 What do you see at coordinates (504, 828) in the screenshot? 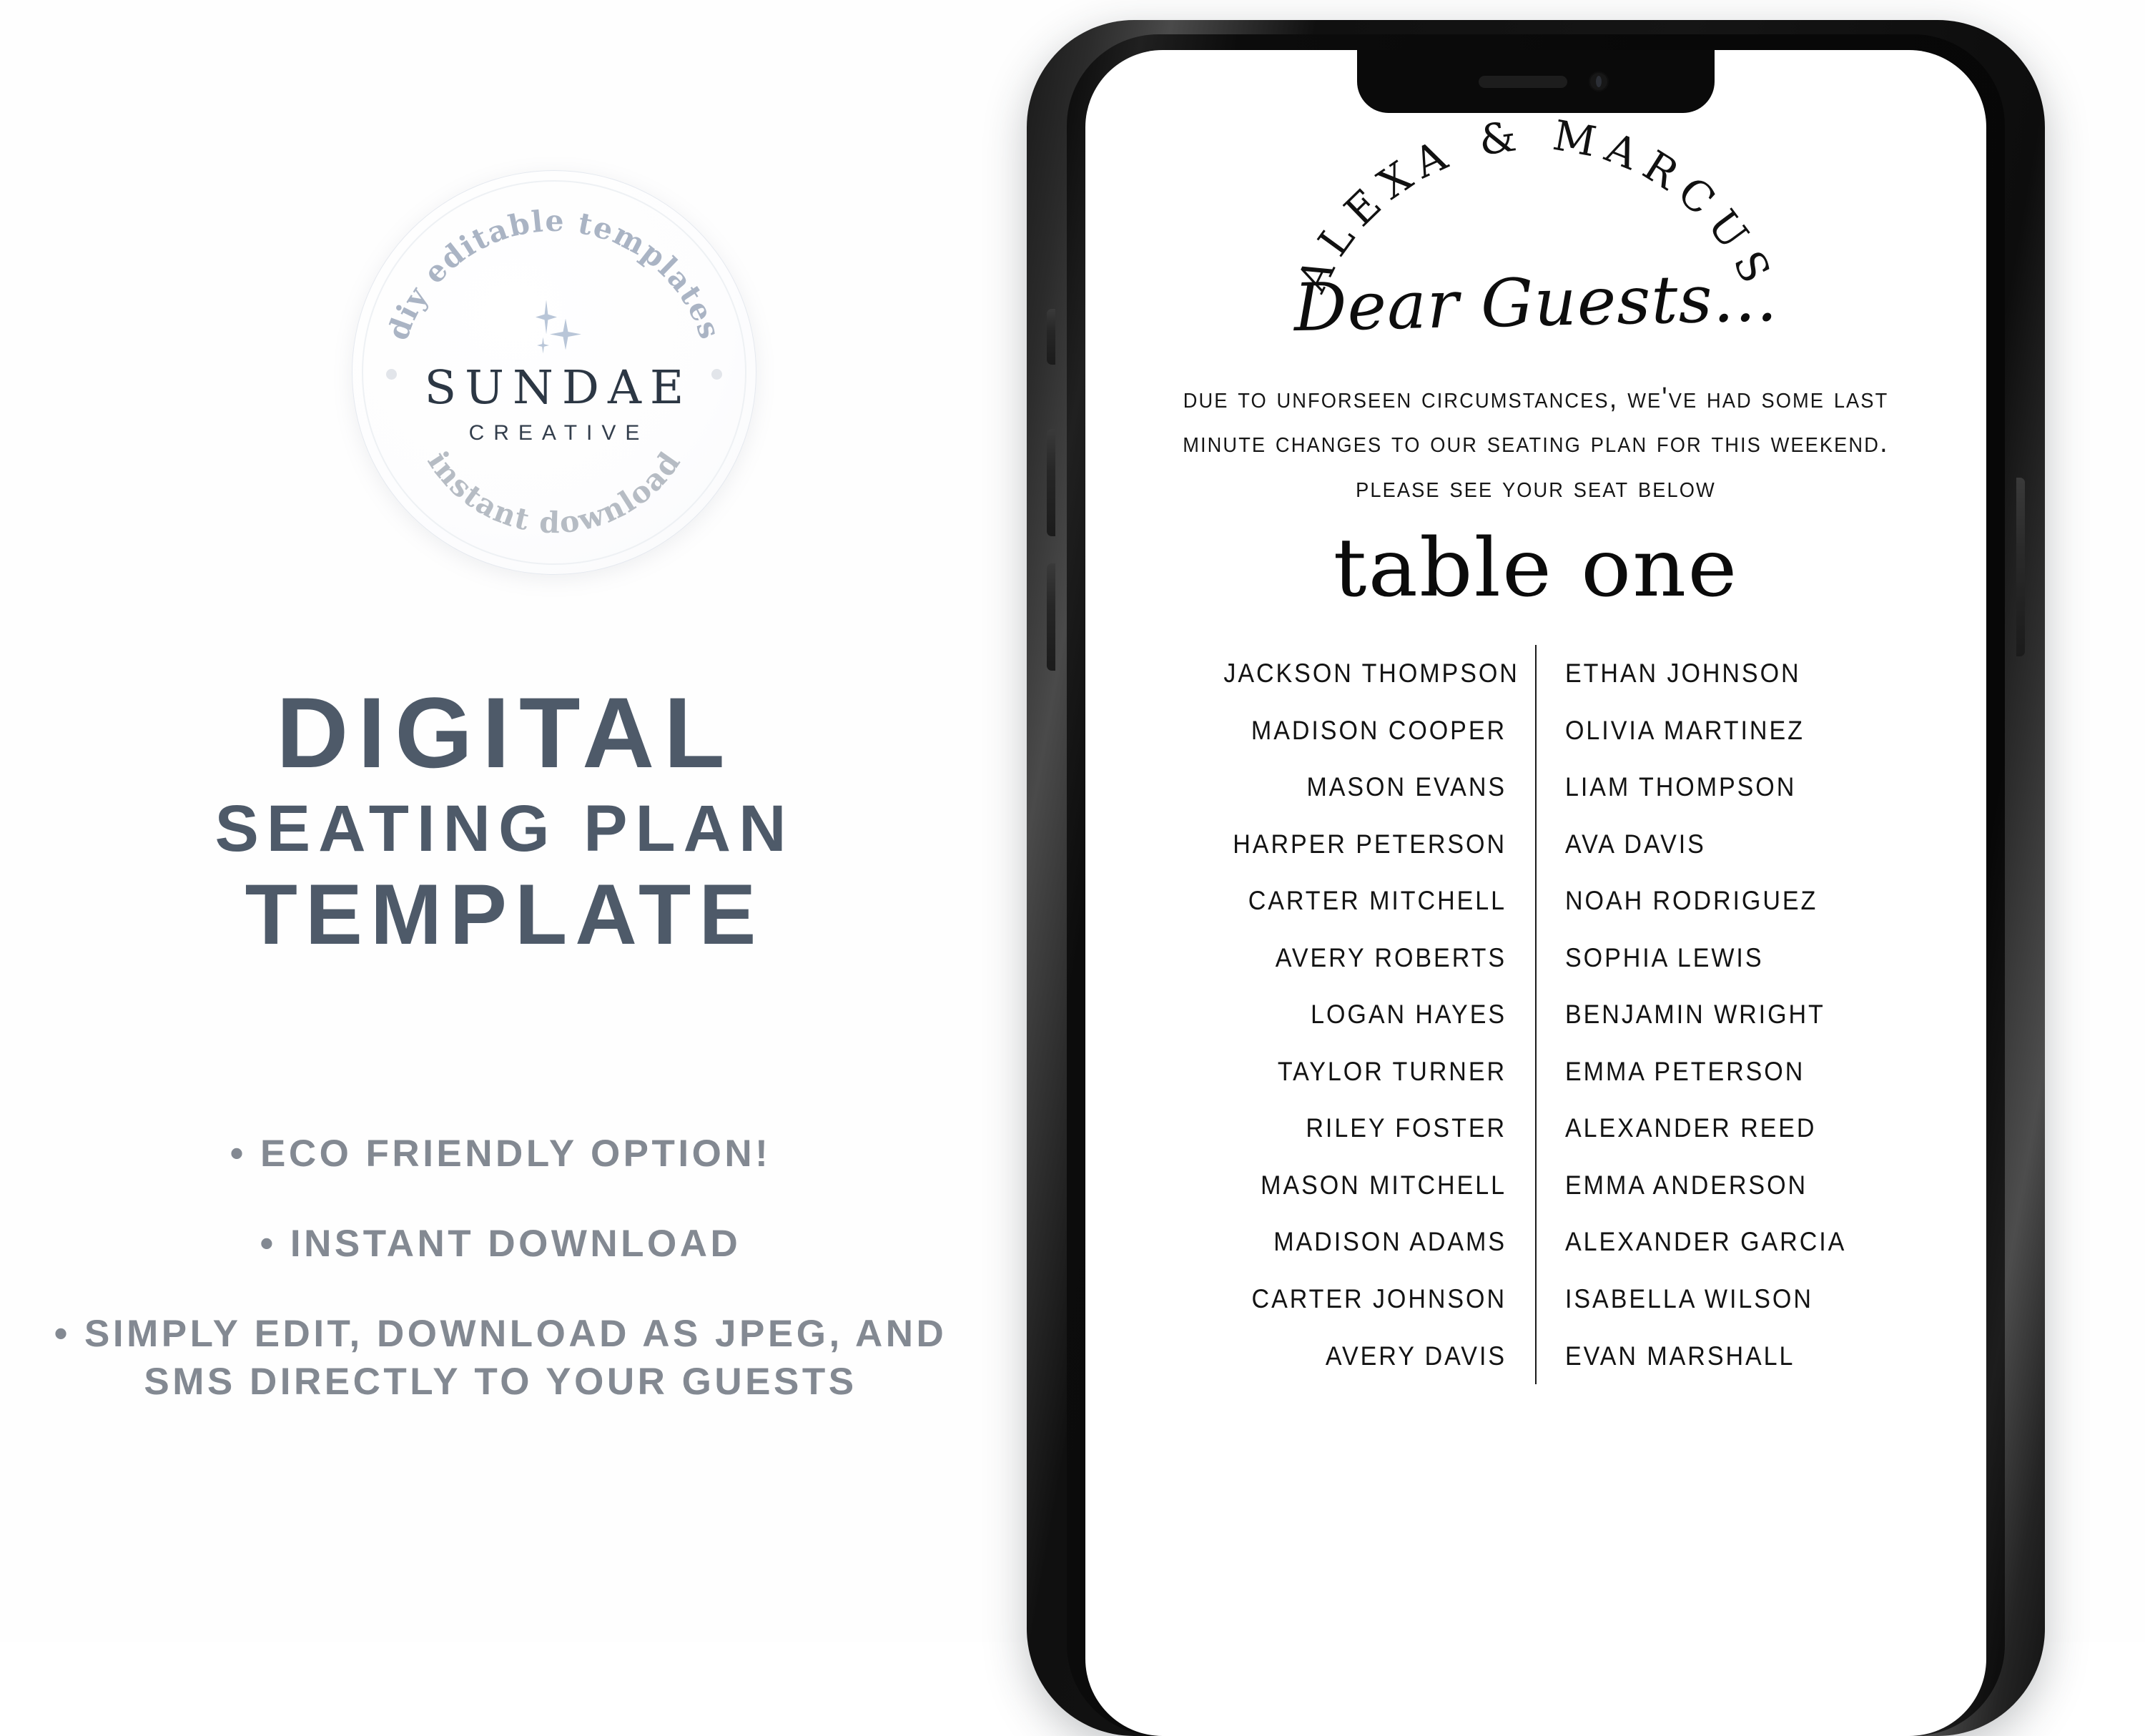
I see `headline-line-2: SEATING PLAN` at bounding box center [504, 828].